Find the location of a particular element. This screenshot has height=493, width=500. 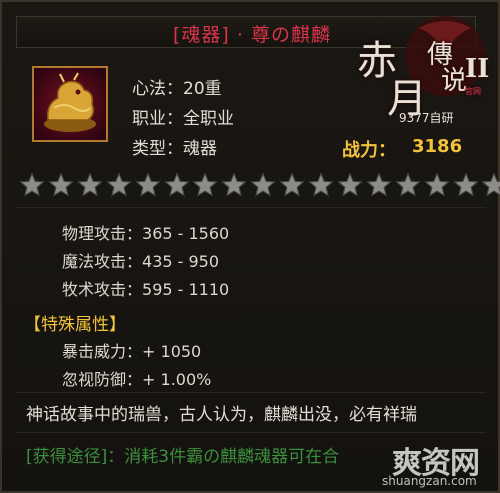

qilin-icon is located at coordinates (70, 102).